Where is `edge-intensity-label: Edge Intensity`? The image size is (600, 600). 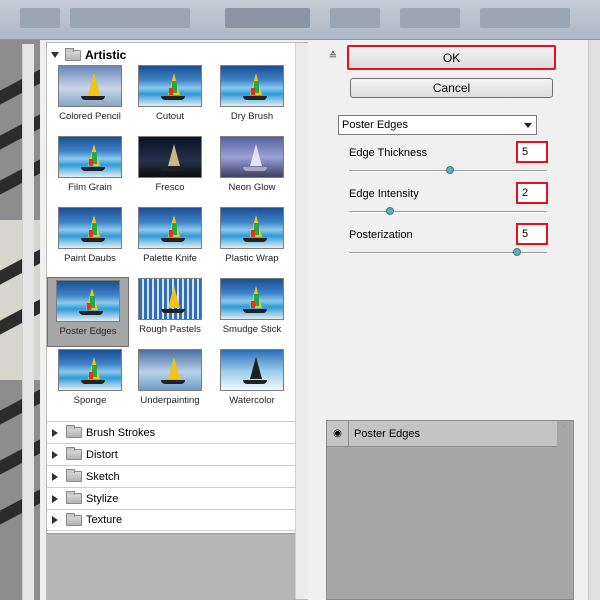 edge-intensity-label: Edge Intensity is located at coordinates (384, 194).